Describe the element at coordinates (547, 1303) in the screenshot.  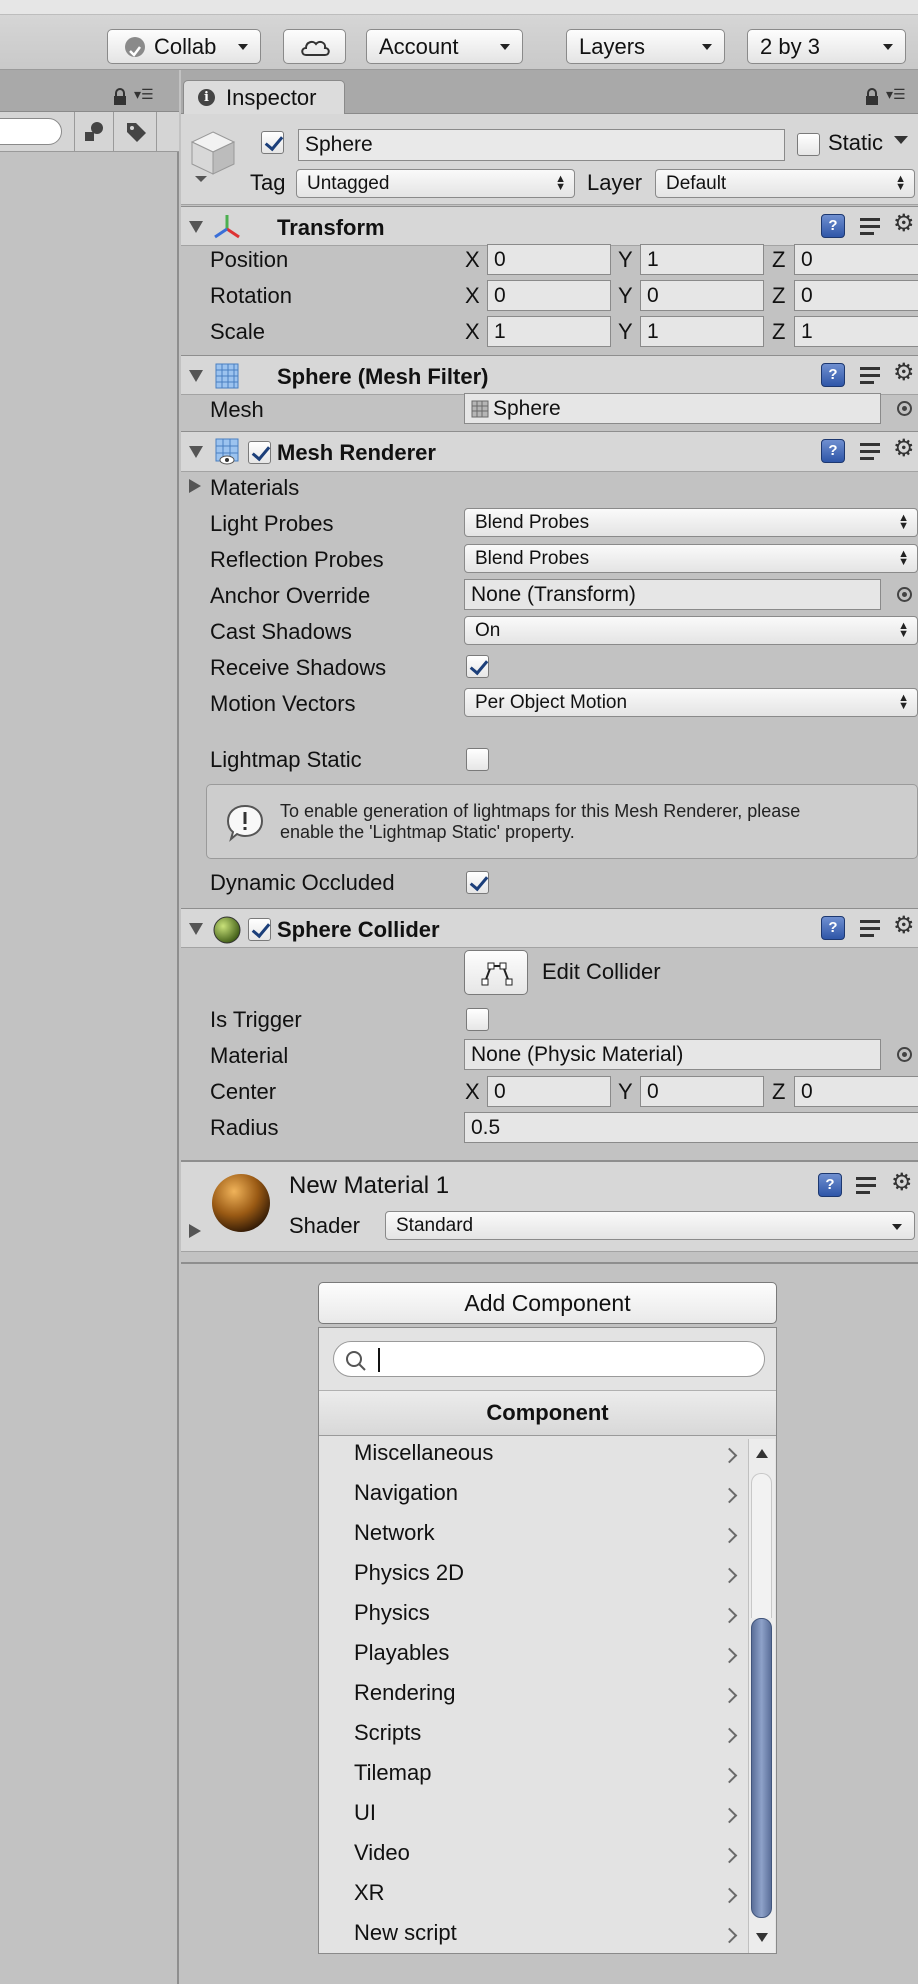
I see `add-component-button: Add Component` at that location.